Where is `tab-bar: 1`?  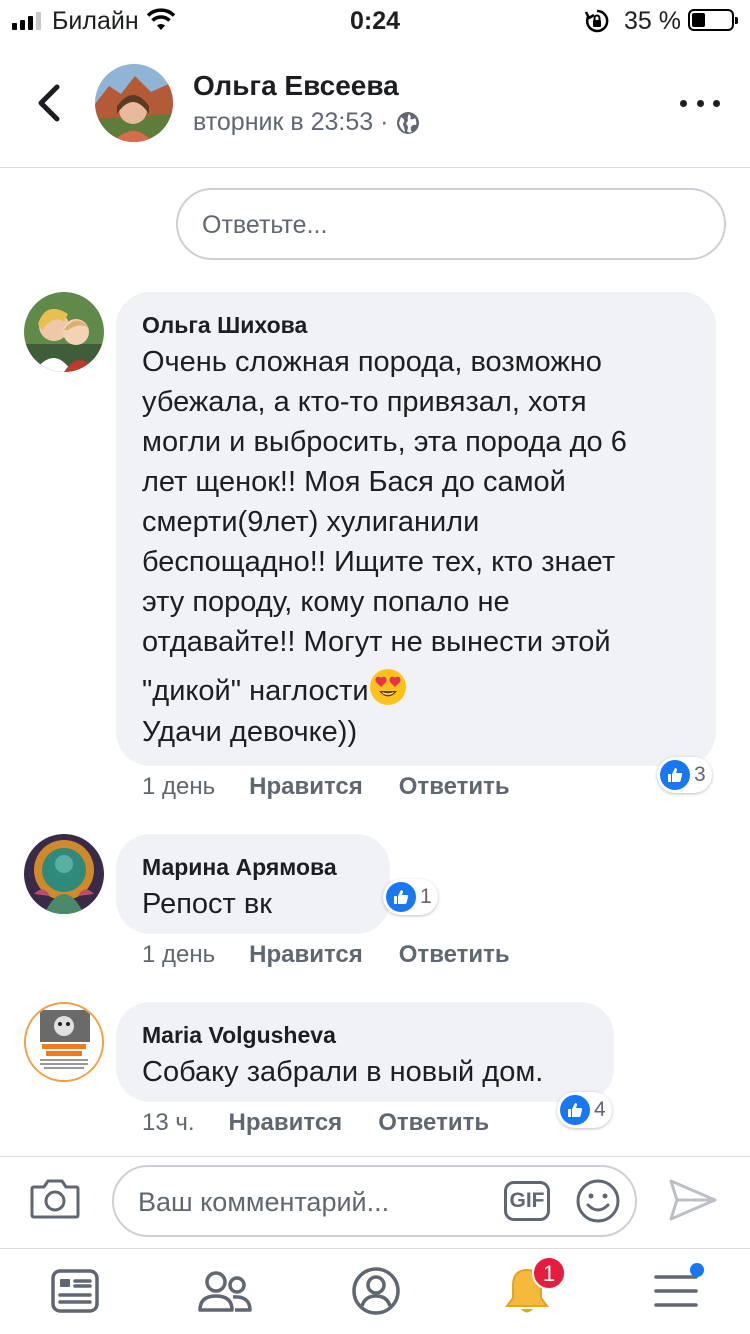 tab-bar: 1 is located at coordinates (375, 1291).